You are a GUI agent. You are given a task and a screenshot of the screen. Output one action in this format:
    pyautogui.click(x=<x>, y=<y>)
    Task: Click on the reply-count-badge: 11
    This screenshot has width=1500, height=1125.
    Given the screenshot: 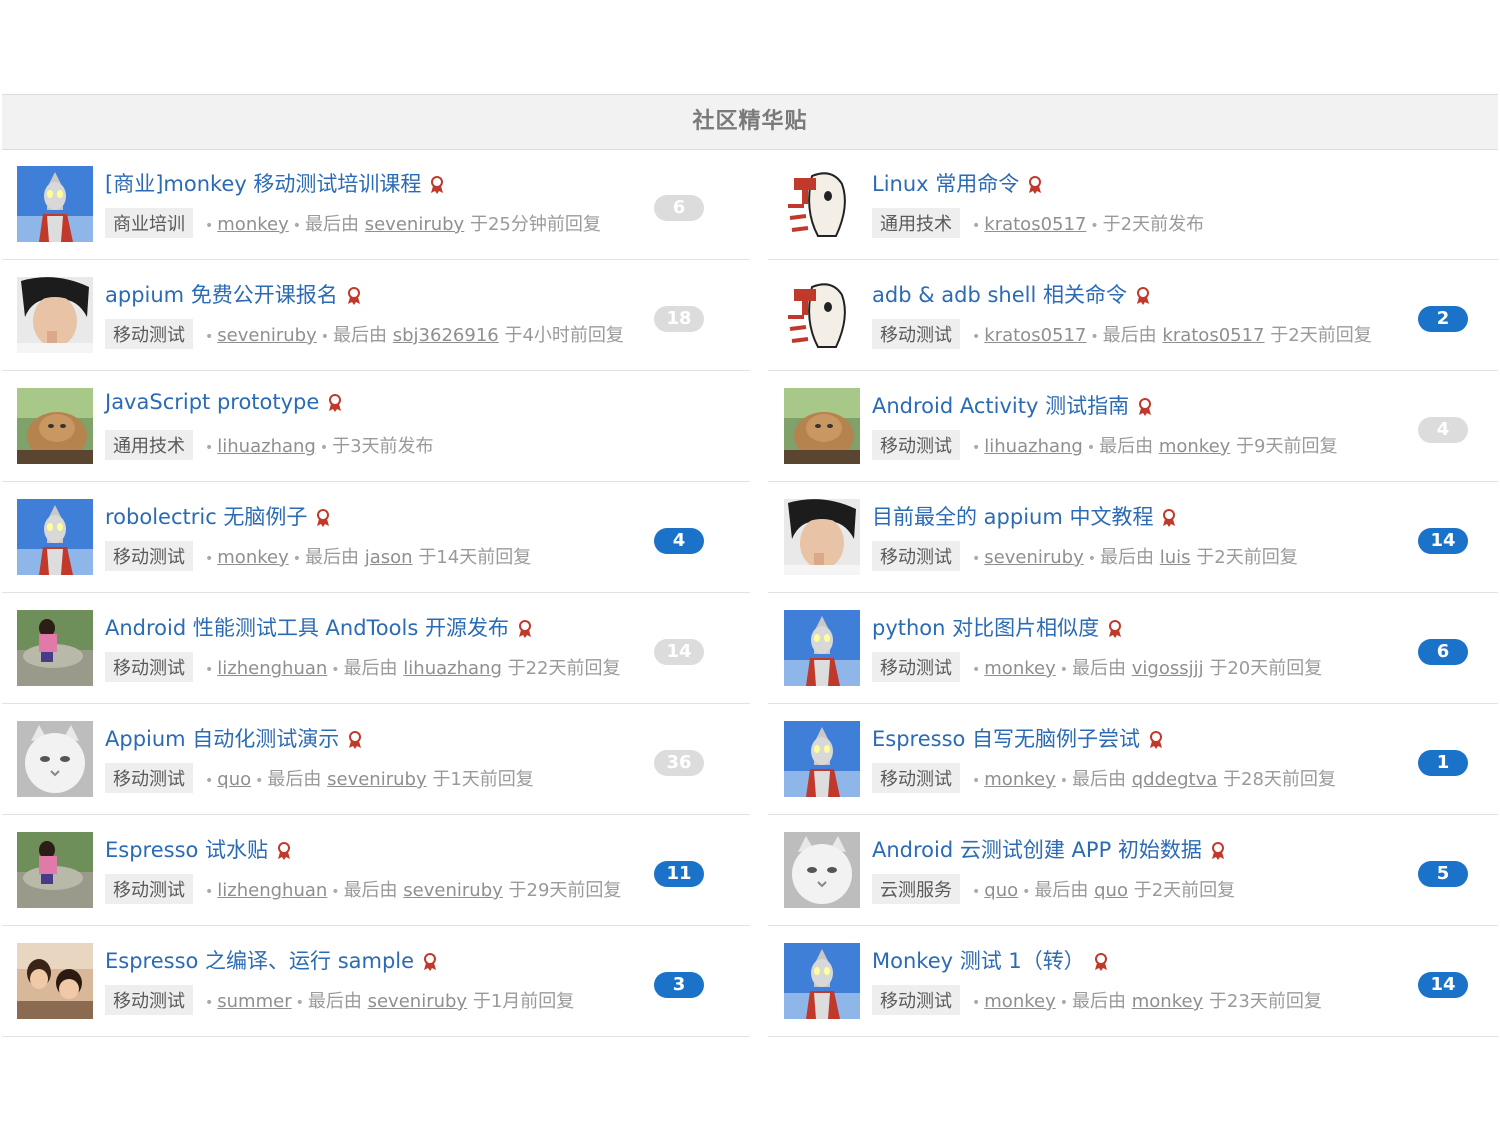 What is the action you would take?
    pyautogui.click(x=679, y=874)
    